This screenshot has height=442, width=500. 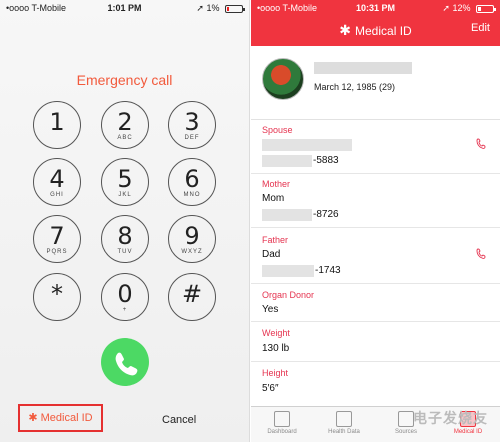 I want to click on contact-mother: Mother Mom -8726, so click(x=375, y=201).